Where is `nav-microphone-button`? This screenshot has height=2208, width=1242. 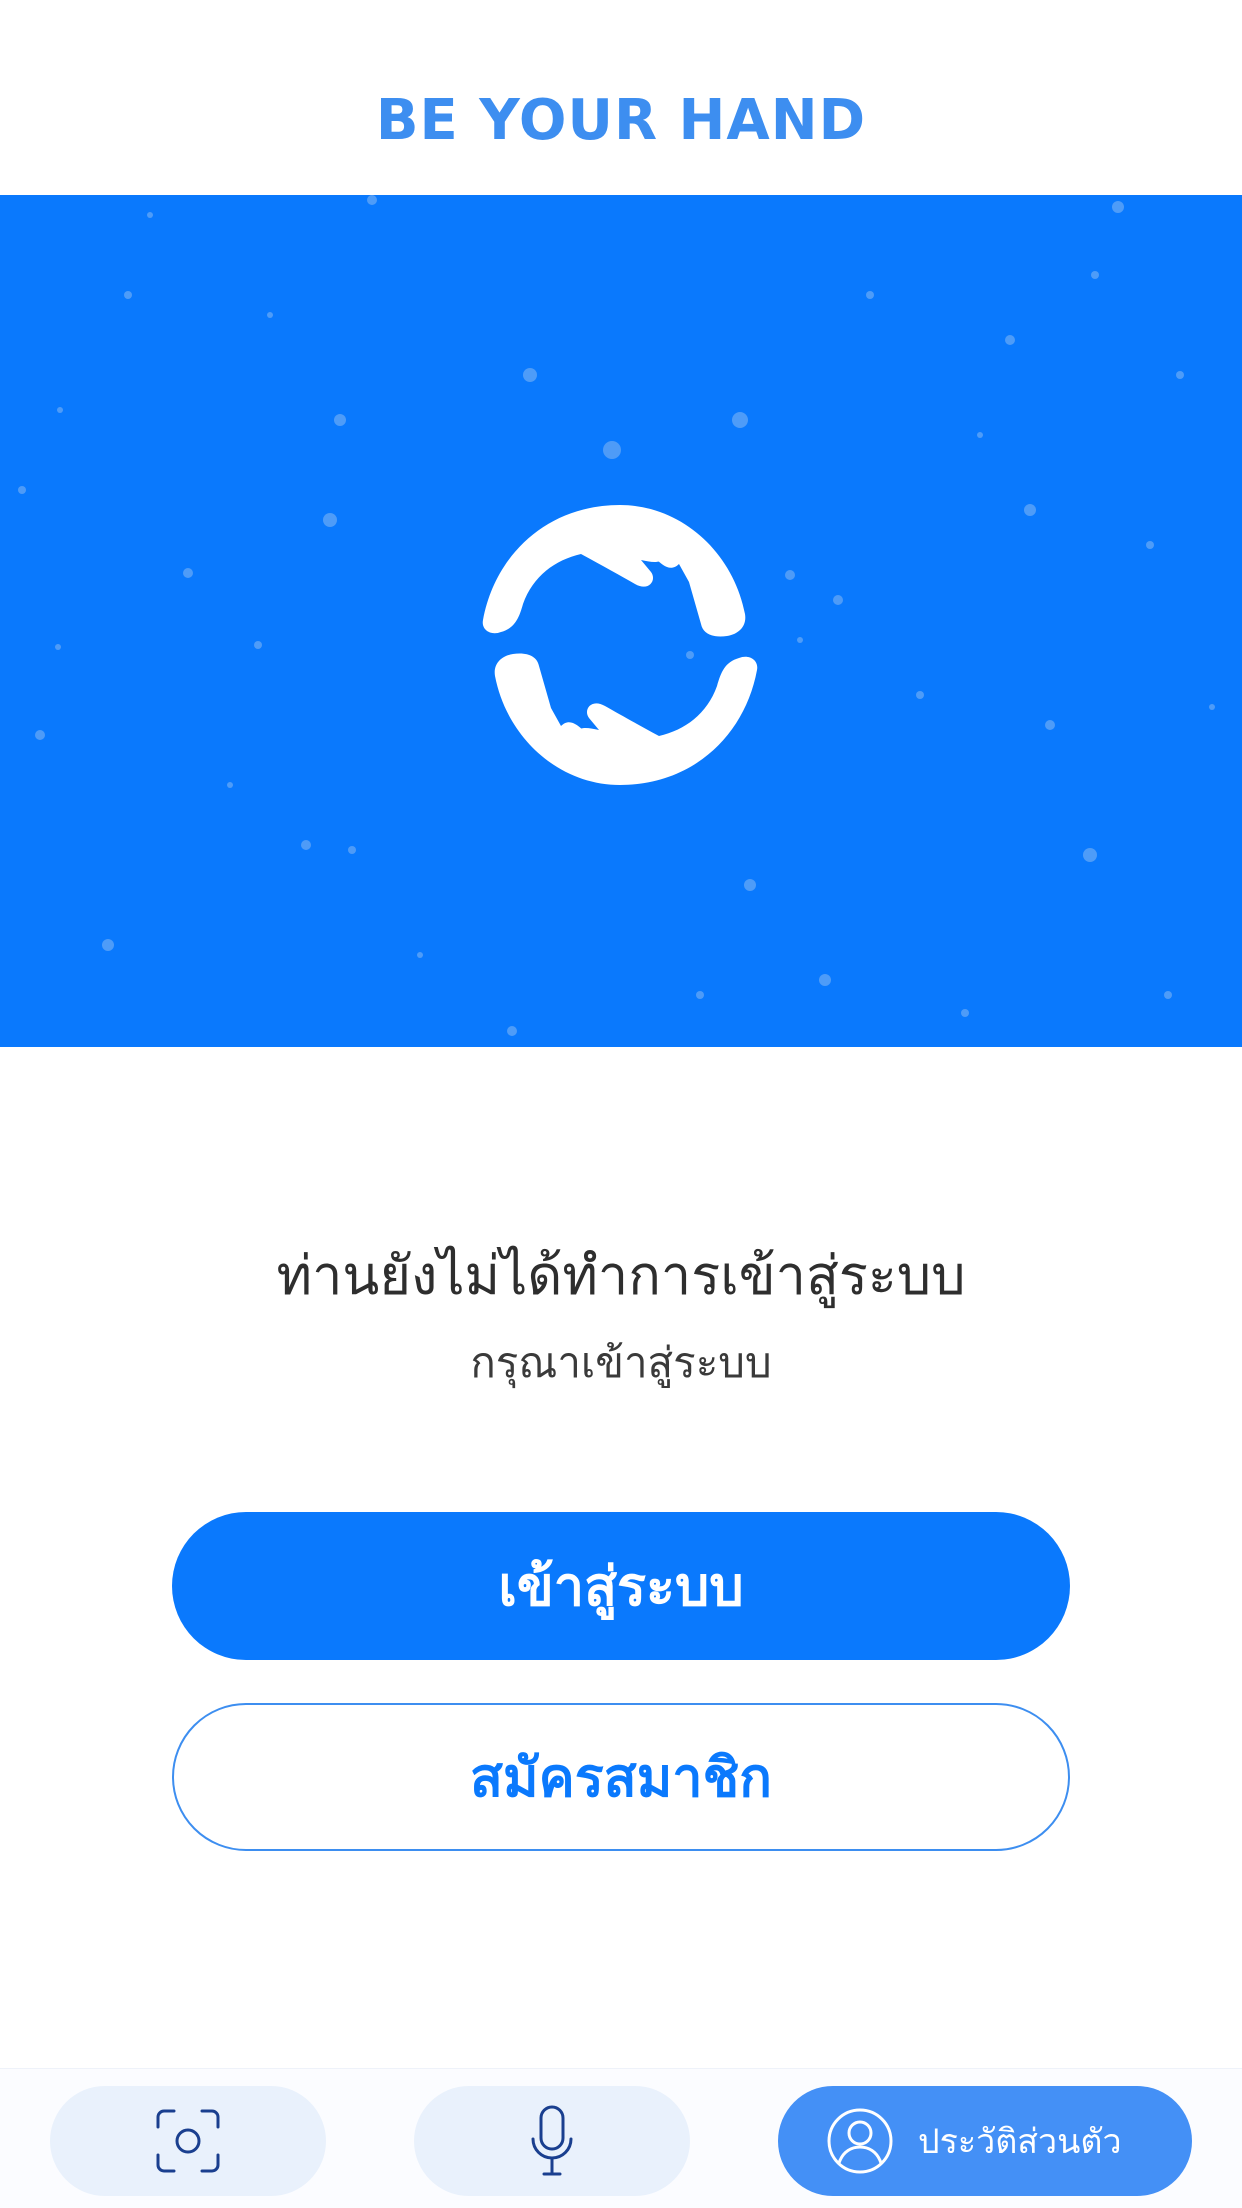
nav-microphone-button is located at coordinates (552, 2141).